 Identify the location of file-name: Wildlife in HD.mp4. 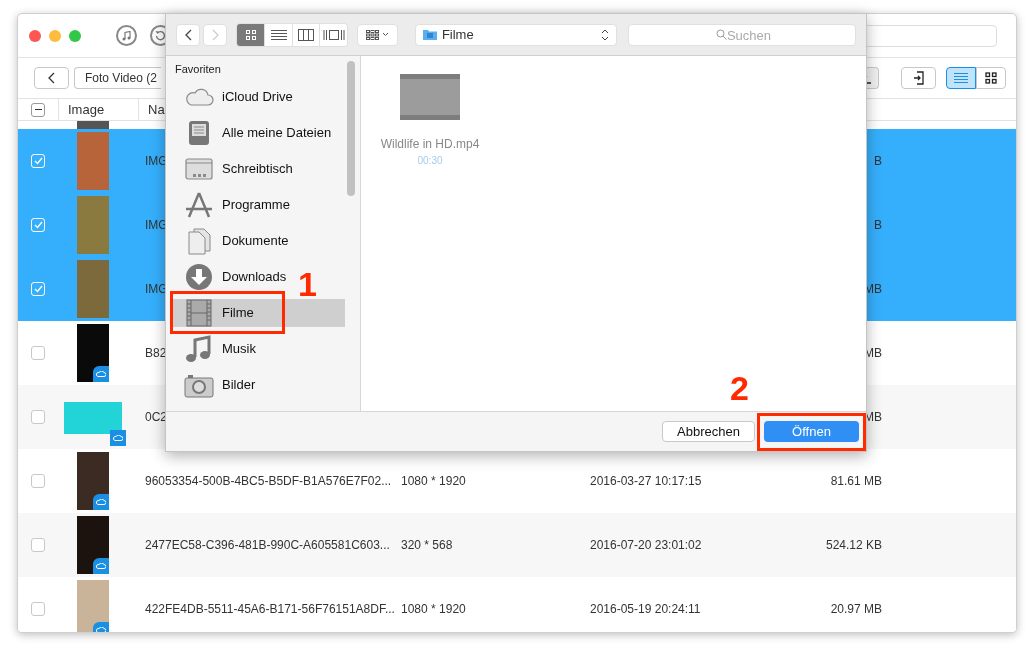
(430, 144).